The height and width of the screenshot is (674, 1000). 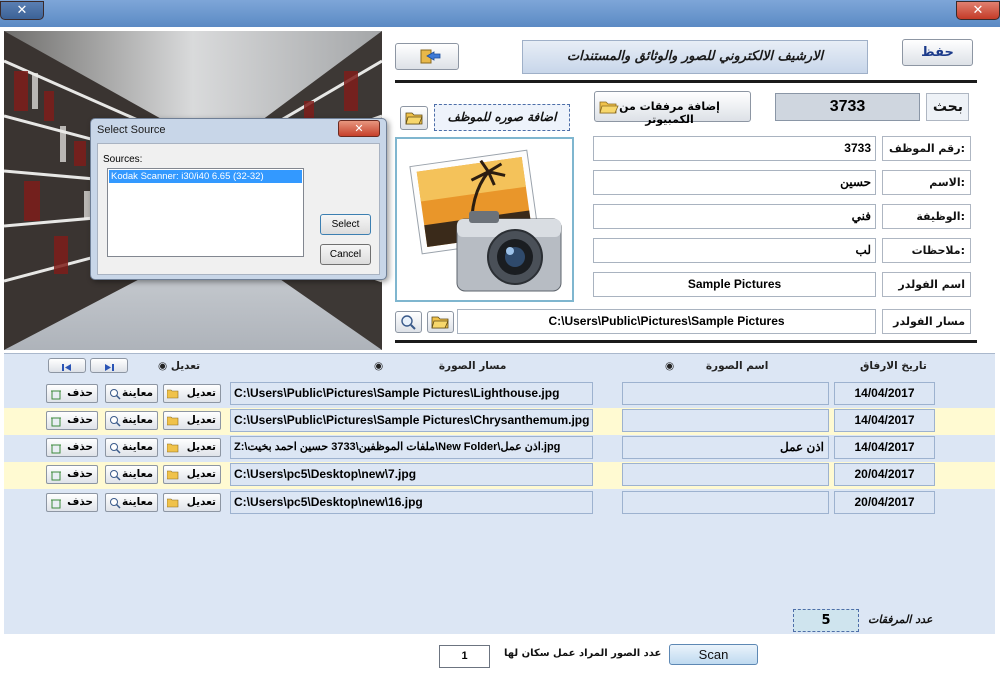 I want to click on first-page-icon, so click(x=66, y=367).